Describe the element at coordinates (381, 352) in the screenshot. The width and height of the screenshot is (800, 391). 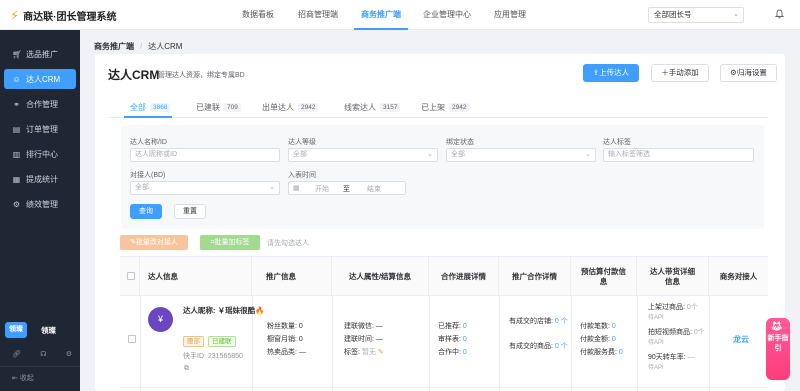
I see `pencil-icon: ✎` at that location.